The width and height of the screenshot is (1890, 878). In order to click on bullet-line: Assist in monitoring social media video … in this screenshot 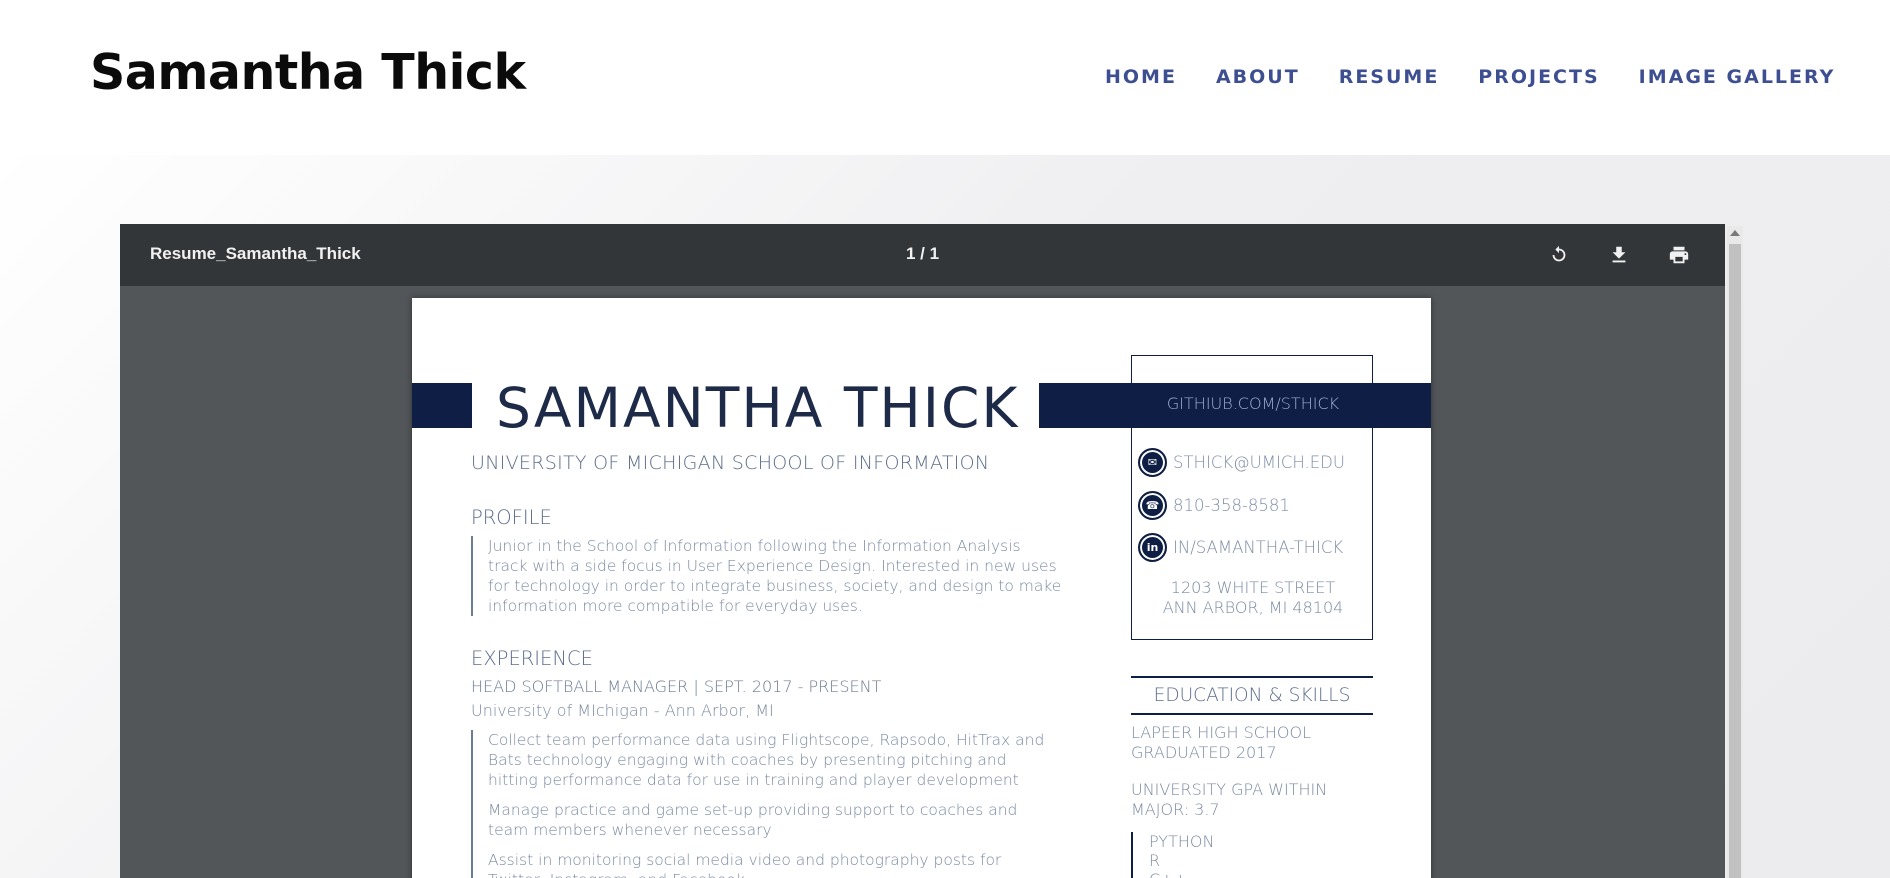, I will do `click(745, 860)`.